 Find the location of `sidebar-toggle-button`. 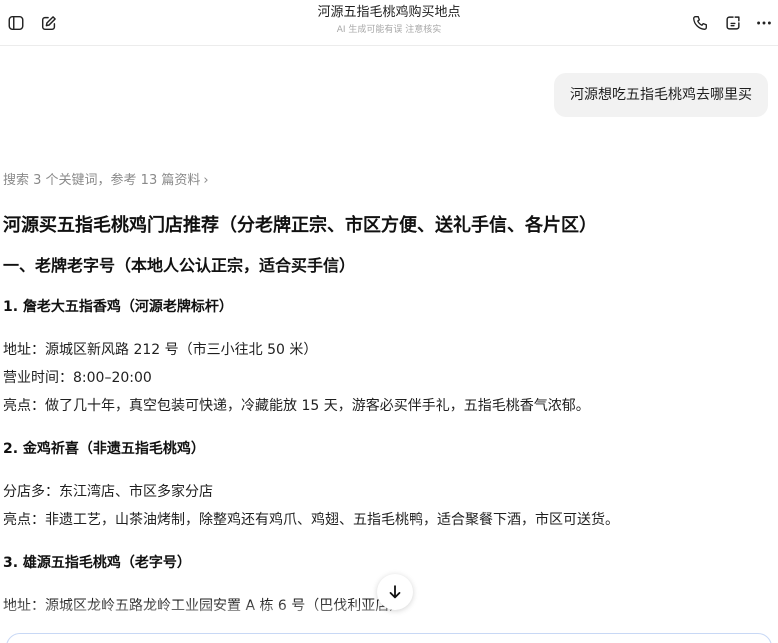

sidebar-toggle-button is located at coordinates (16, 23).